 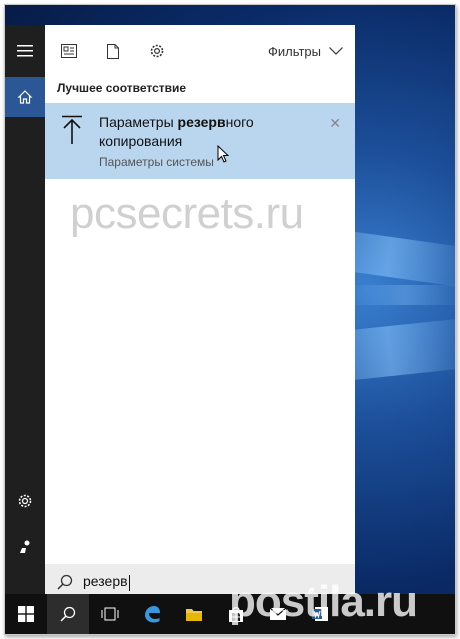 What do you see at coordinates (336, 51) in the screenshot?
I see `chevron-down-icon` at bounding box center [336, 51].